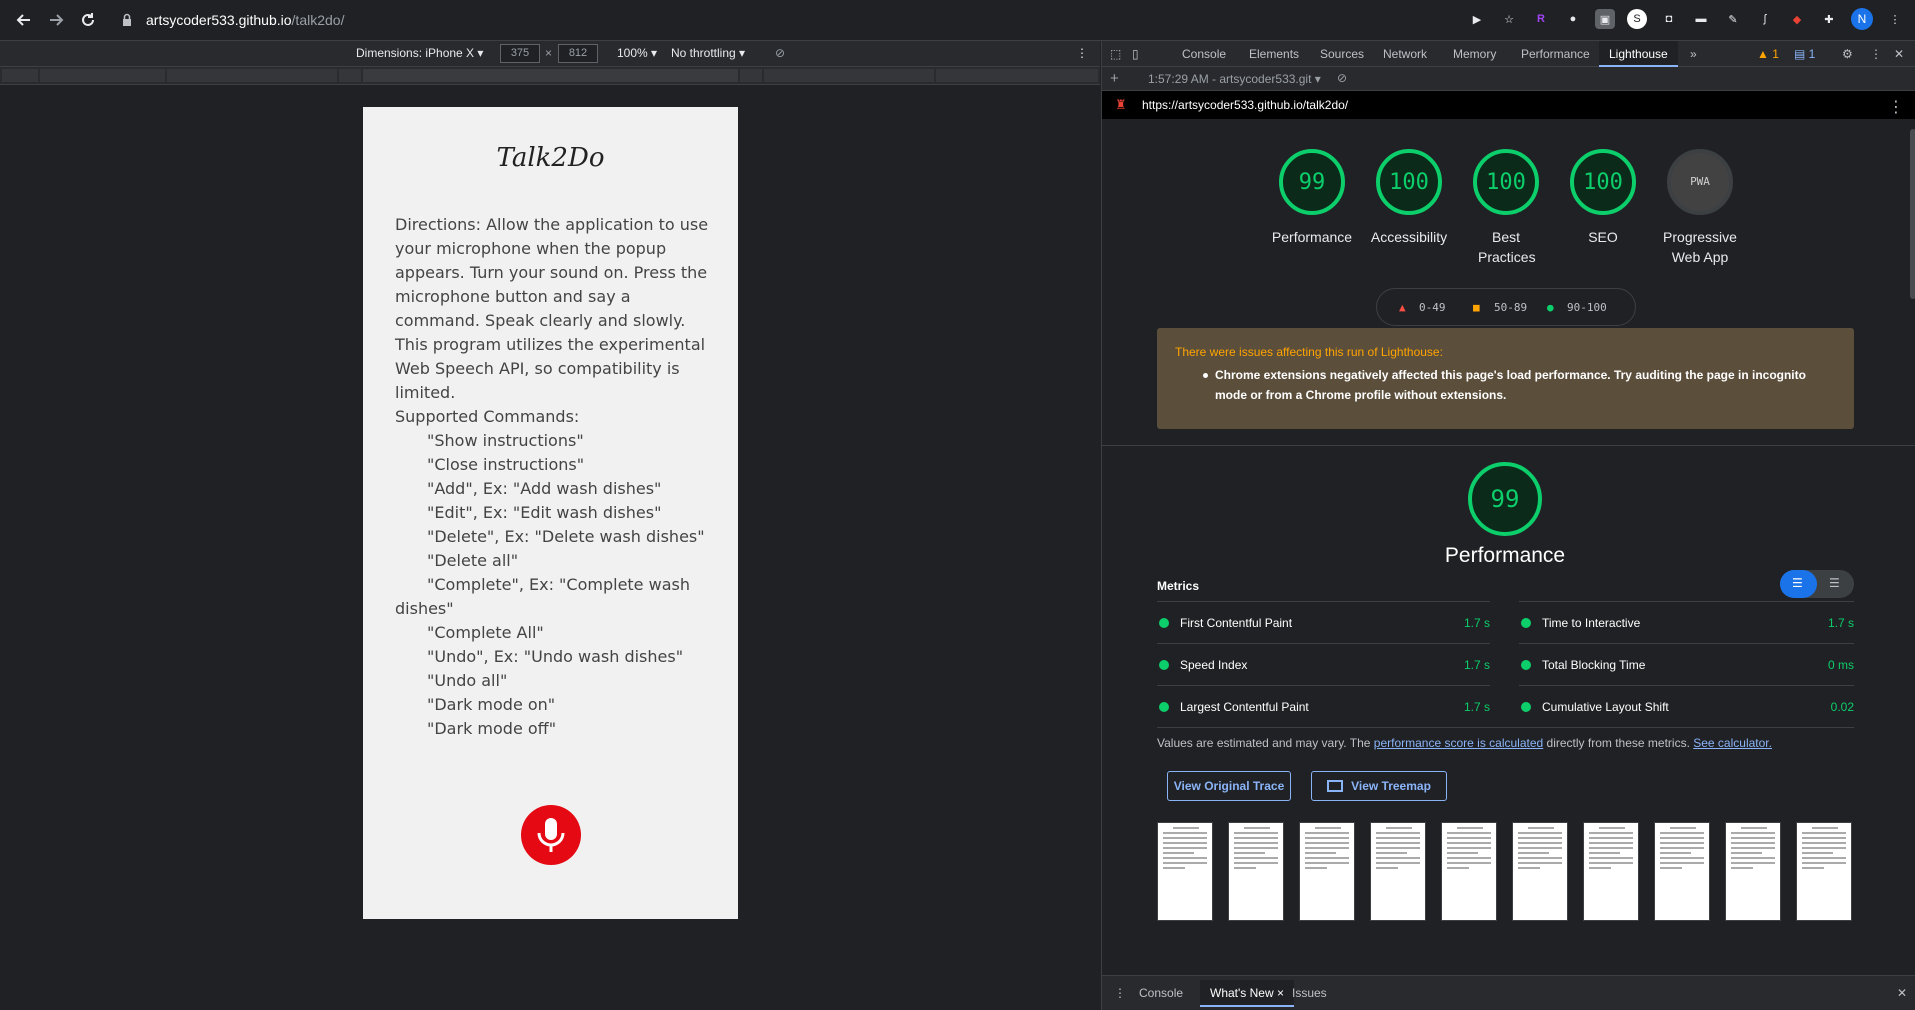 Image resolution: width=1915 pixels, height=1010 pixels. Describe the element at coordinates (708, 53) in the screenshot. I see `throttling-select: No throttling ▾` at that location.